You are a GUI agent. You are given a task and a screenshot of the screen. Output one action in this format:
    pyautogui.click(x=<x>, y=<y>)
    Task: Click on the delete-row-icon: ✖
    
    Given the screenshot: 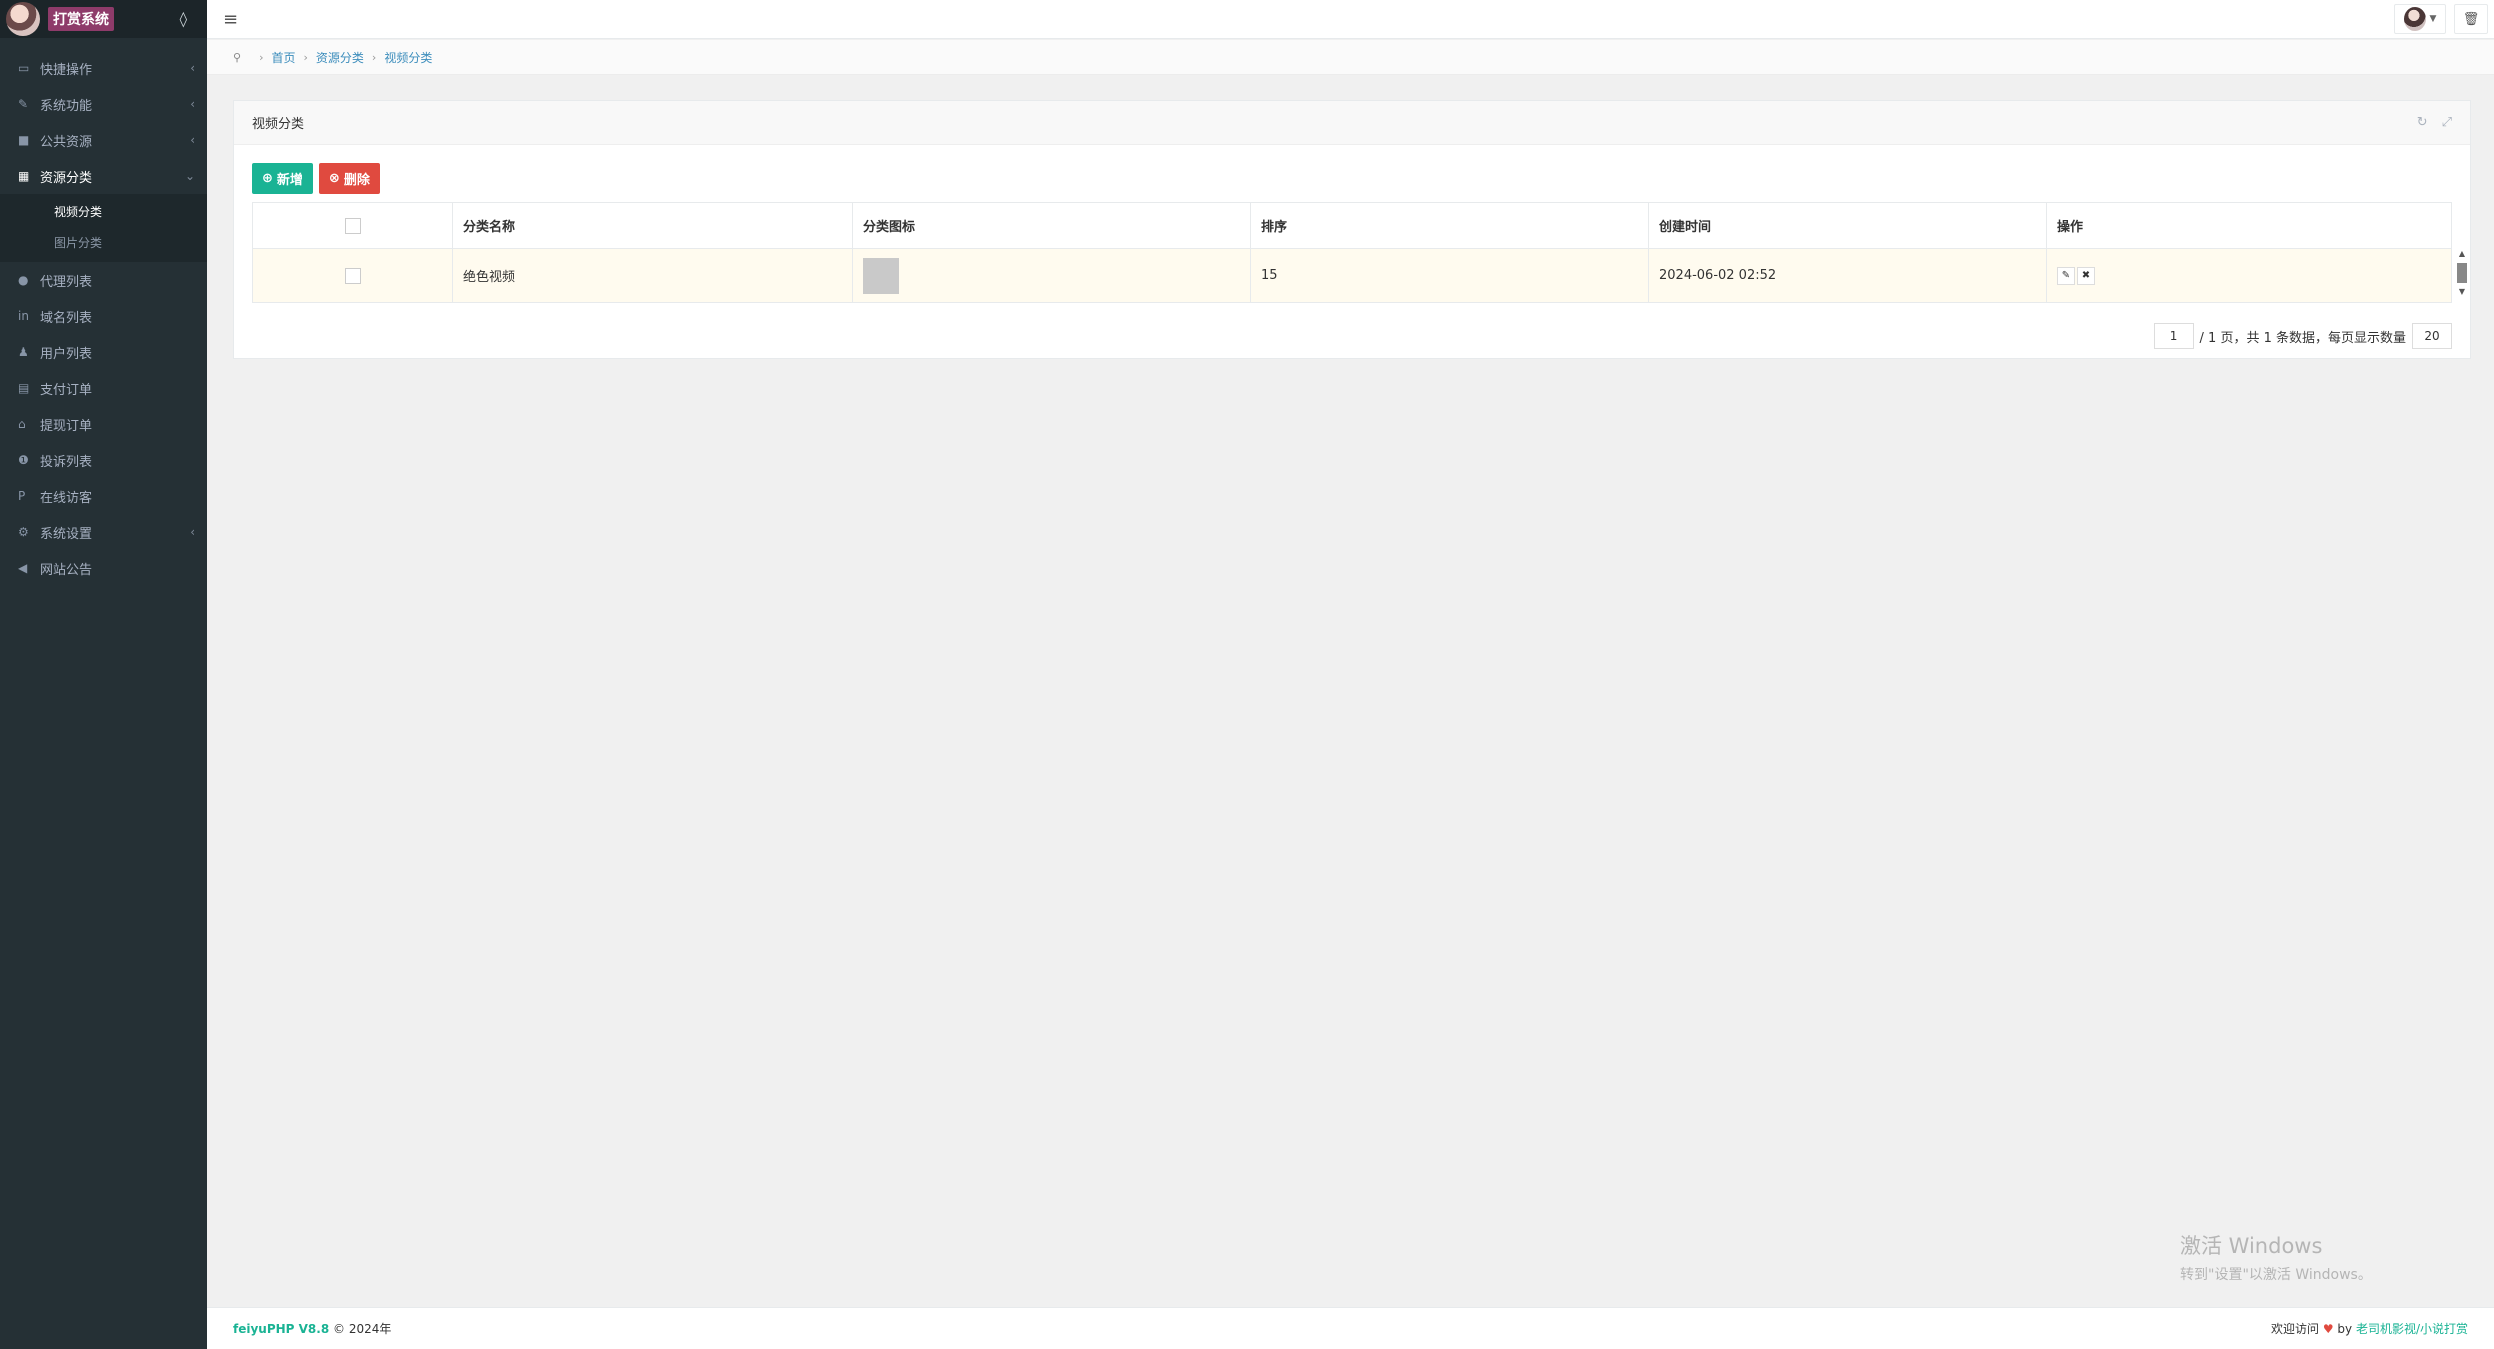 What is the action you would take?
    pyautogui.click(x=2086, y=275)
    